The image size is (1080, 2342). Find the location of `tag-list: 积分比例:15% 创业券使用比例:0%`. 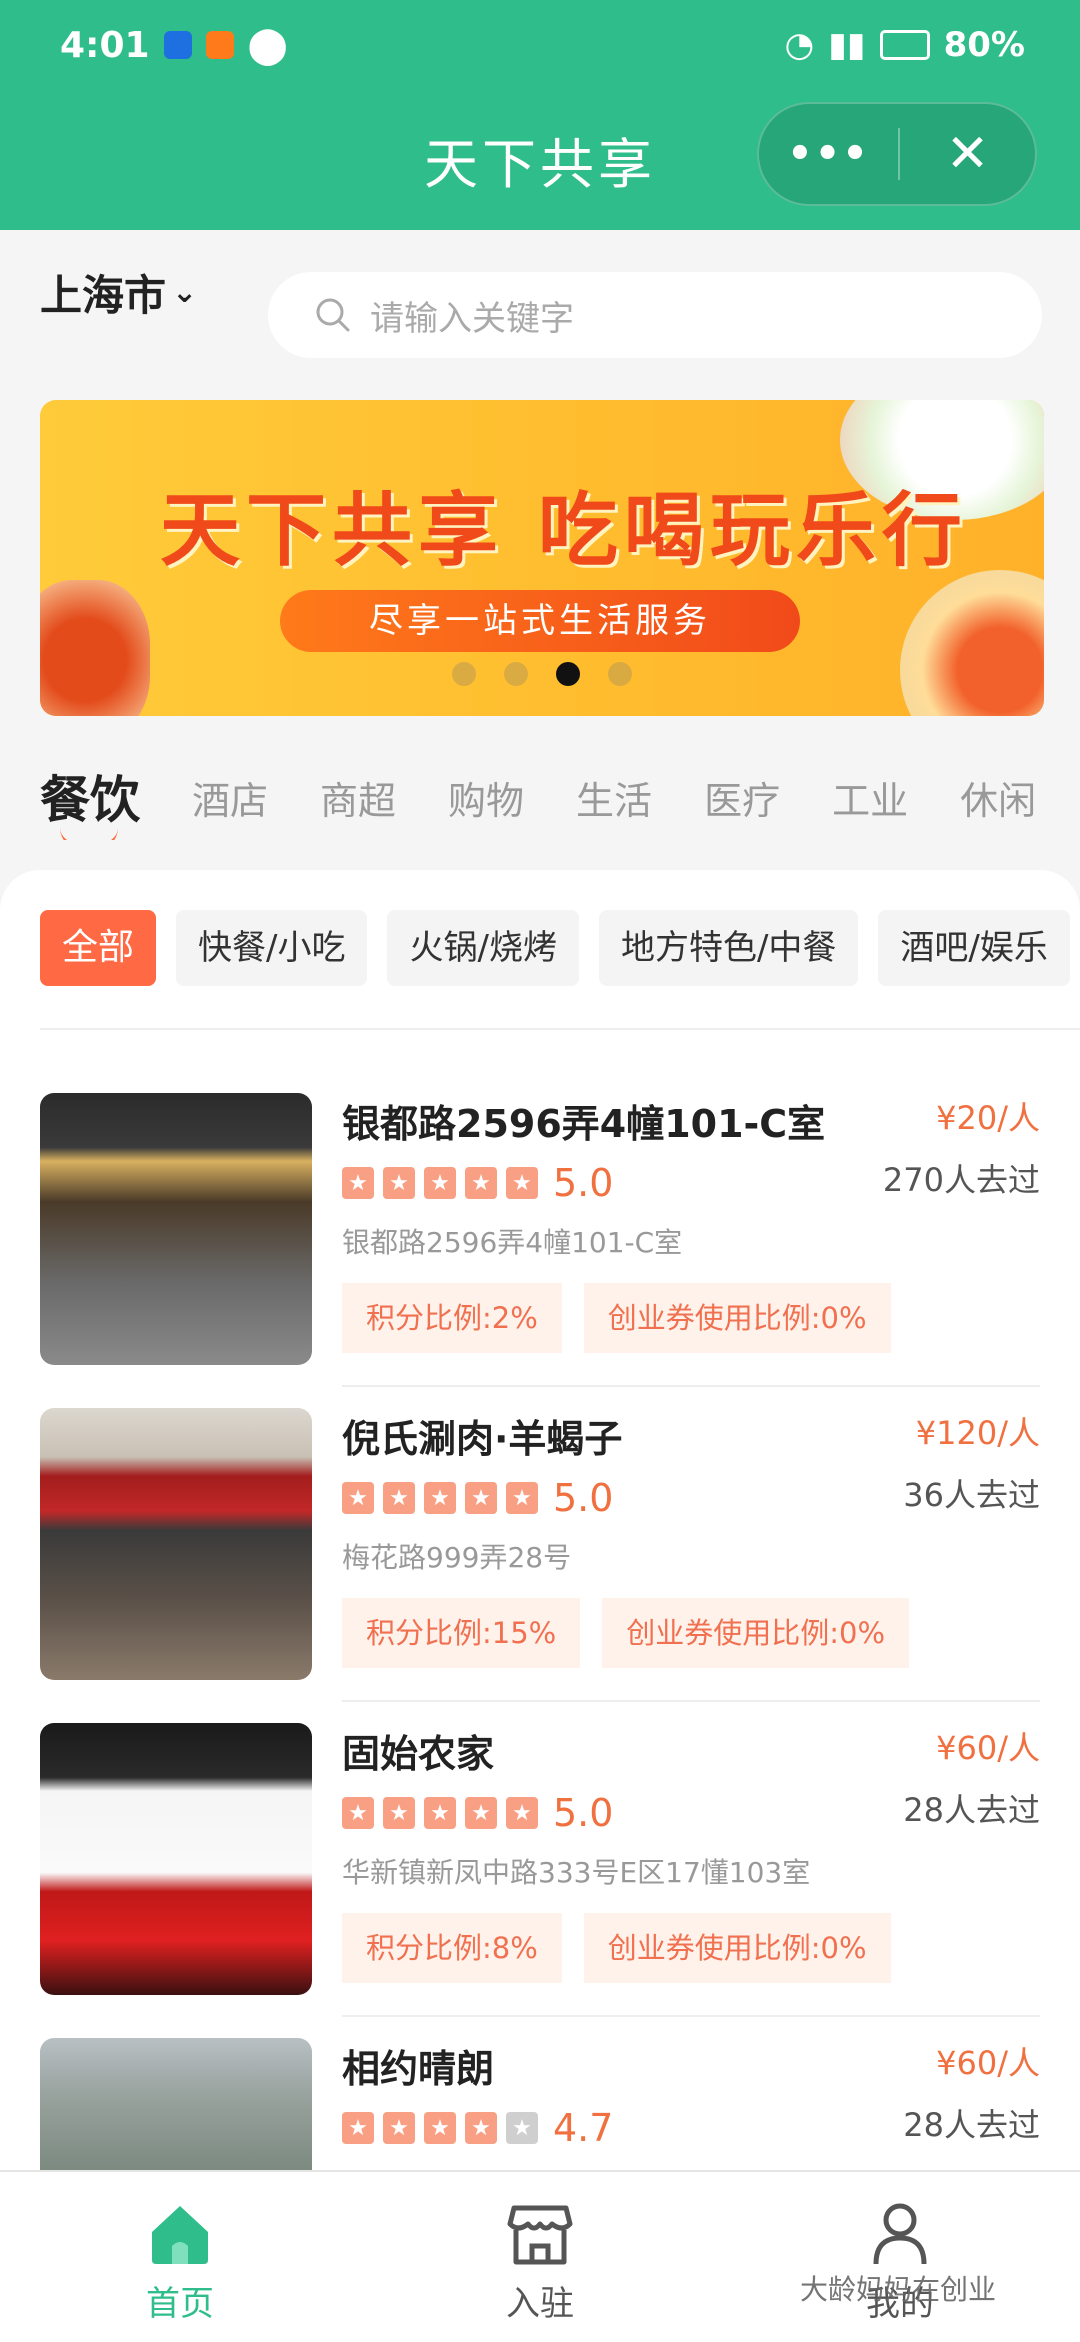

tag-list: 积分比例:15% 创业券使用比例:0% is located at coordinates (636, 1633).